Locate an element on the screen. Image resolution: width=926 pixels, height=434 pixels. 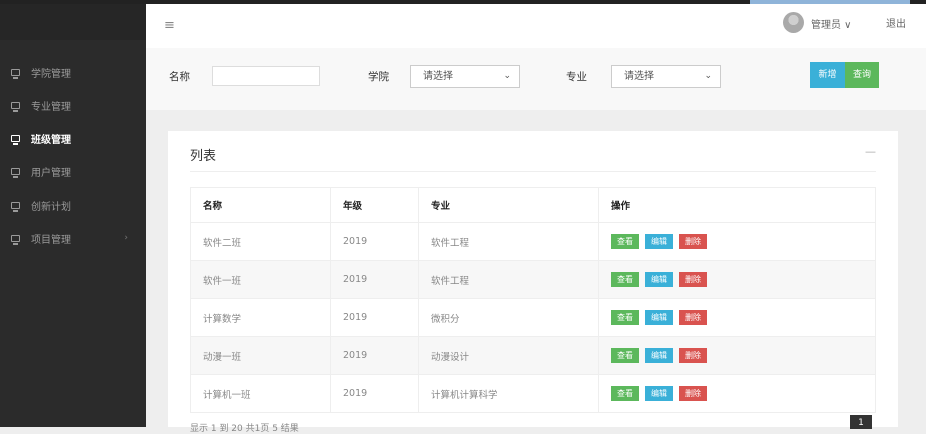
table-row: 动漫一班 2019 动漫设计 查看 编辑 删除 is located at coordinates (533, 355).